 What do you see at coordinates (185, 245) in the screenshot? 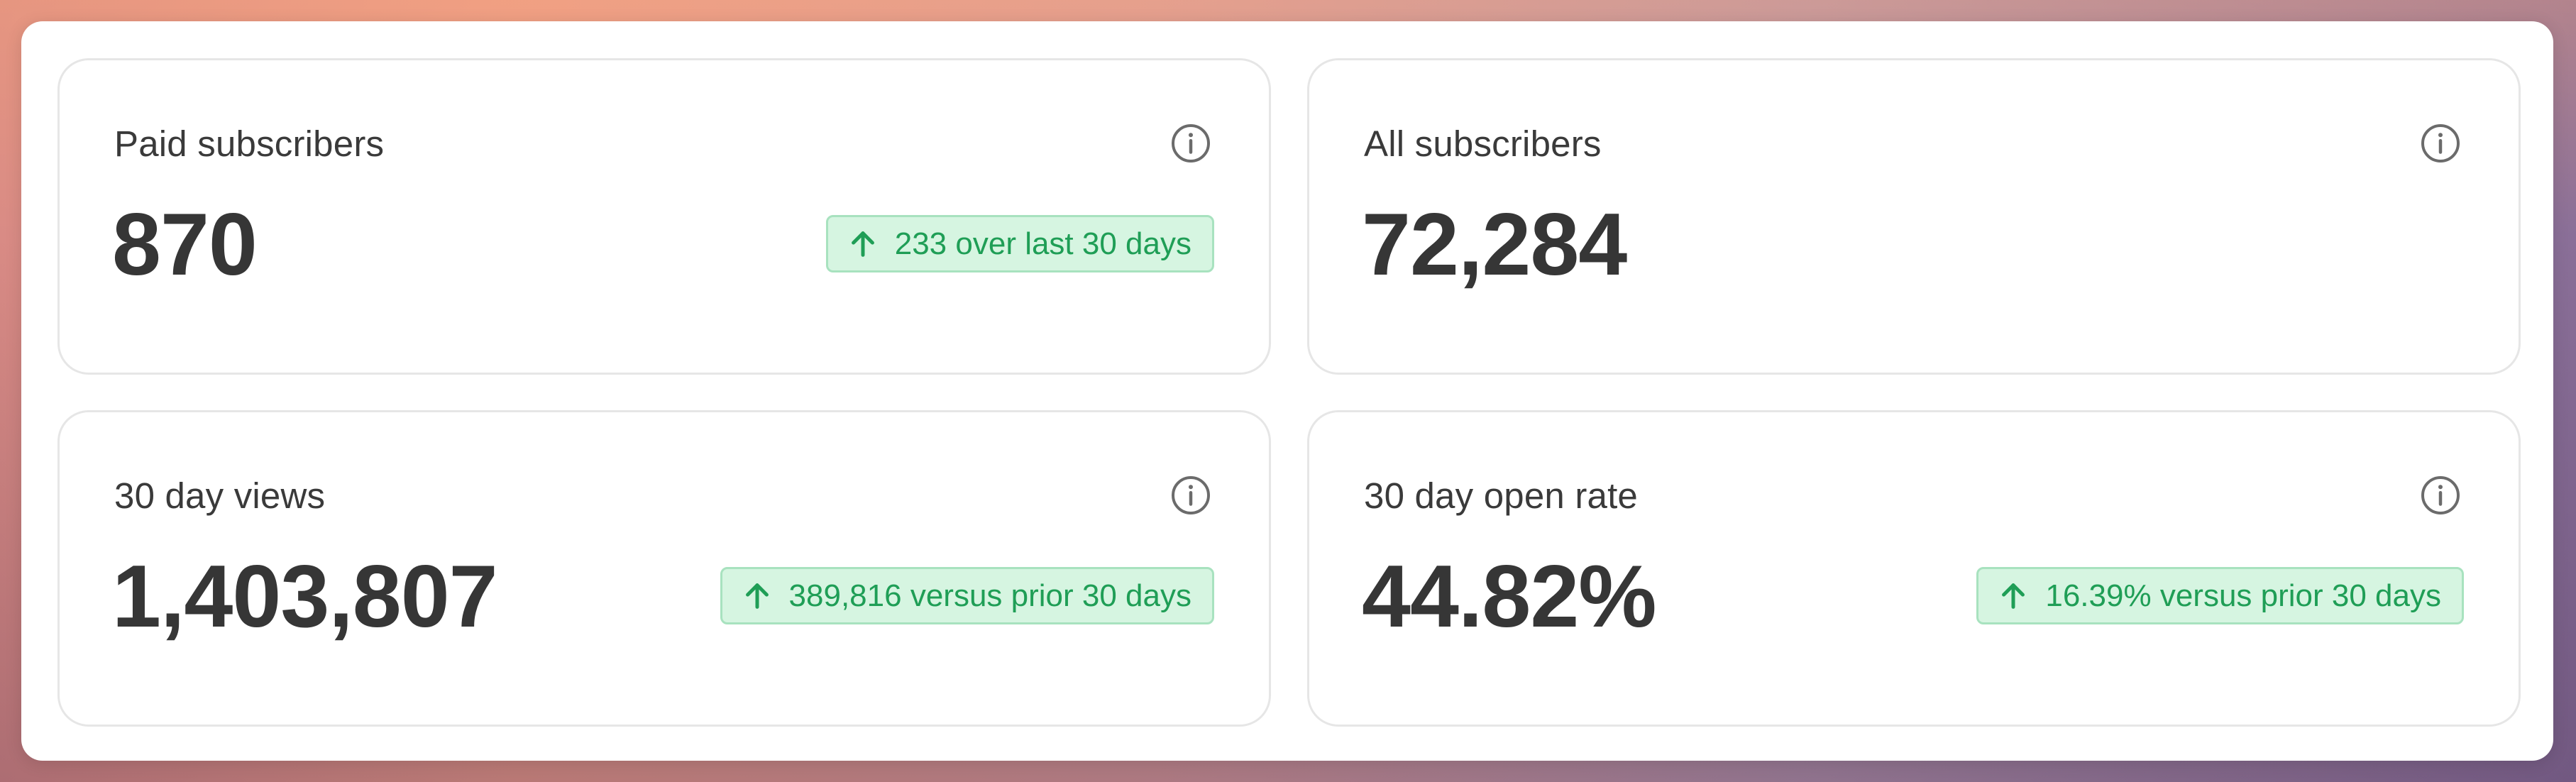
I see `card-value: 870` at bounding box center [185, 245].